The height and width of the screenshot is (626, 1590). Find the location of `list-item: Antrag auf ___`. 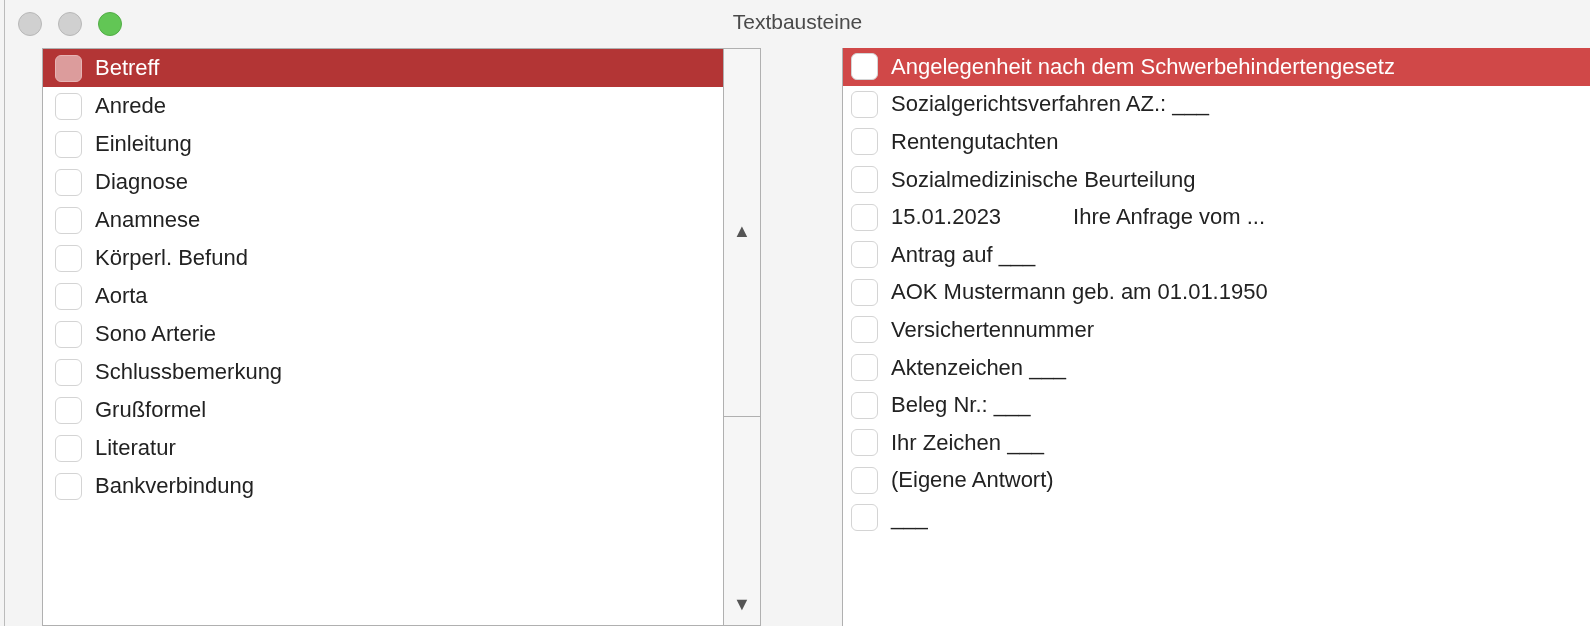

list-item: Antrag auf ___ is located at coordinates (1216, 254).